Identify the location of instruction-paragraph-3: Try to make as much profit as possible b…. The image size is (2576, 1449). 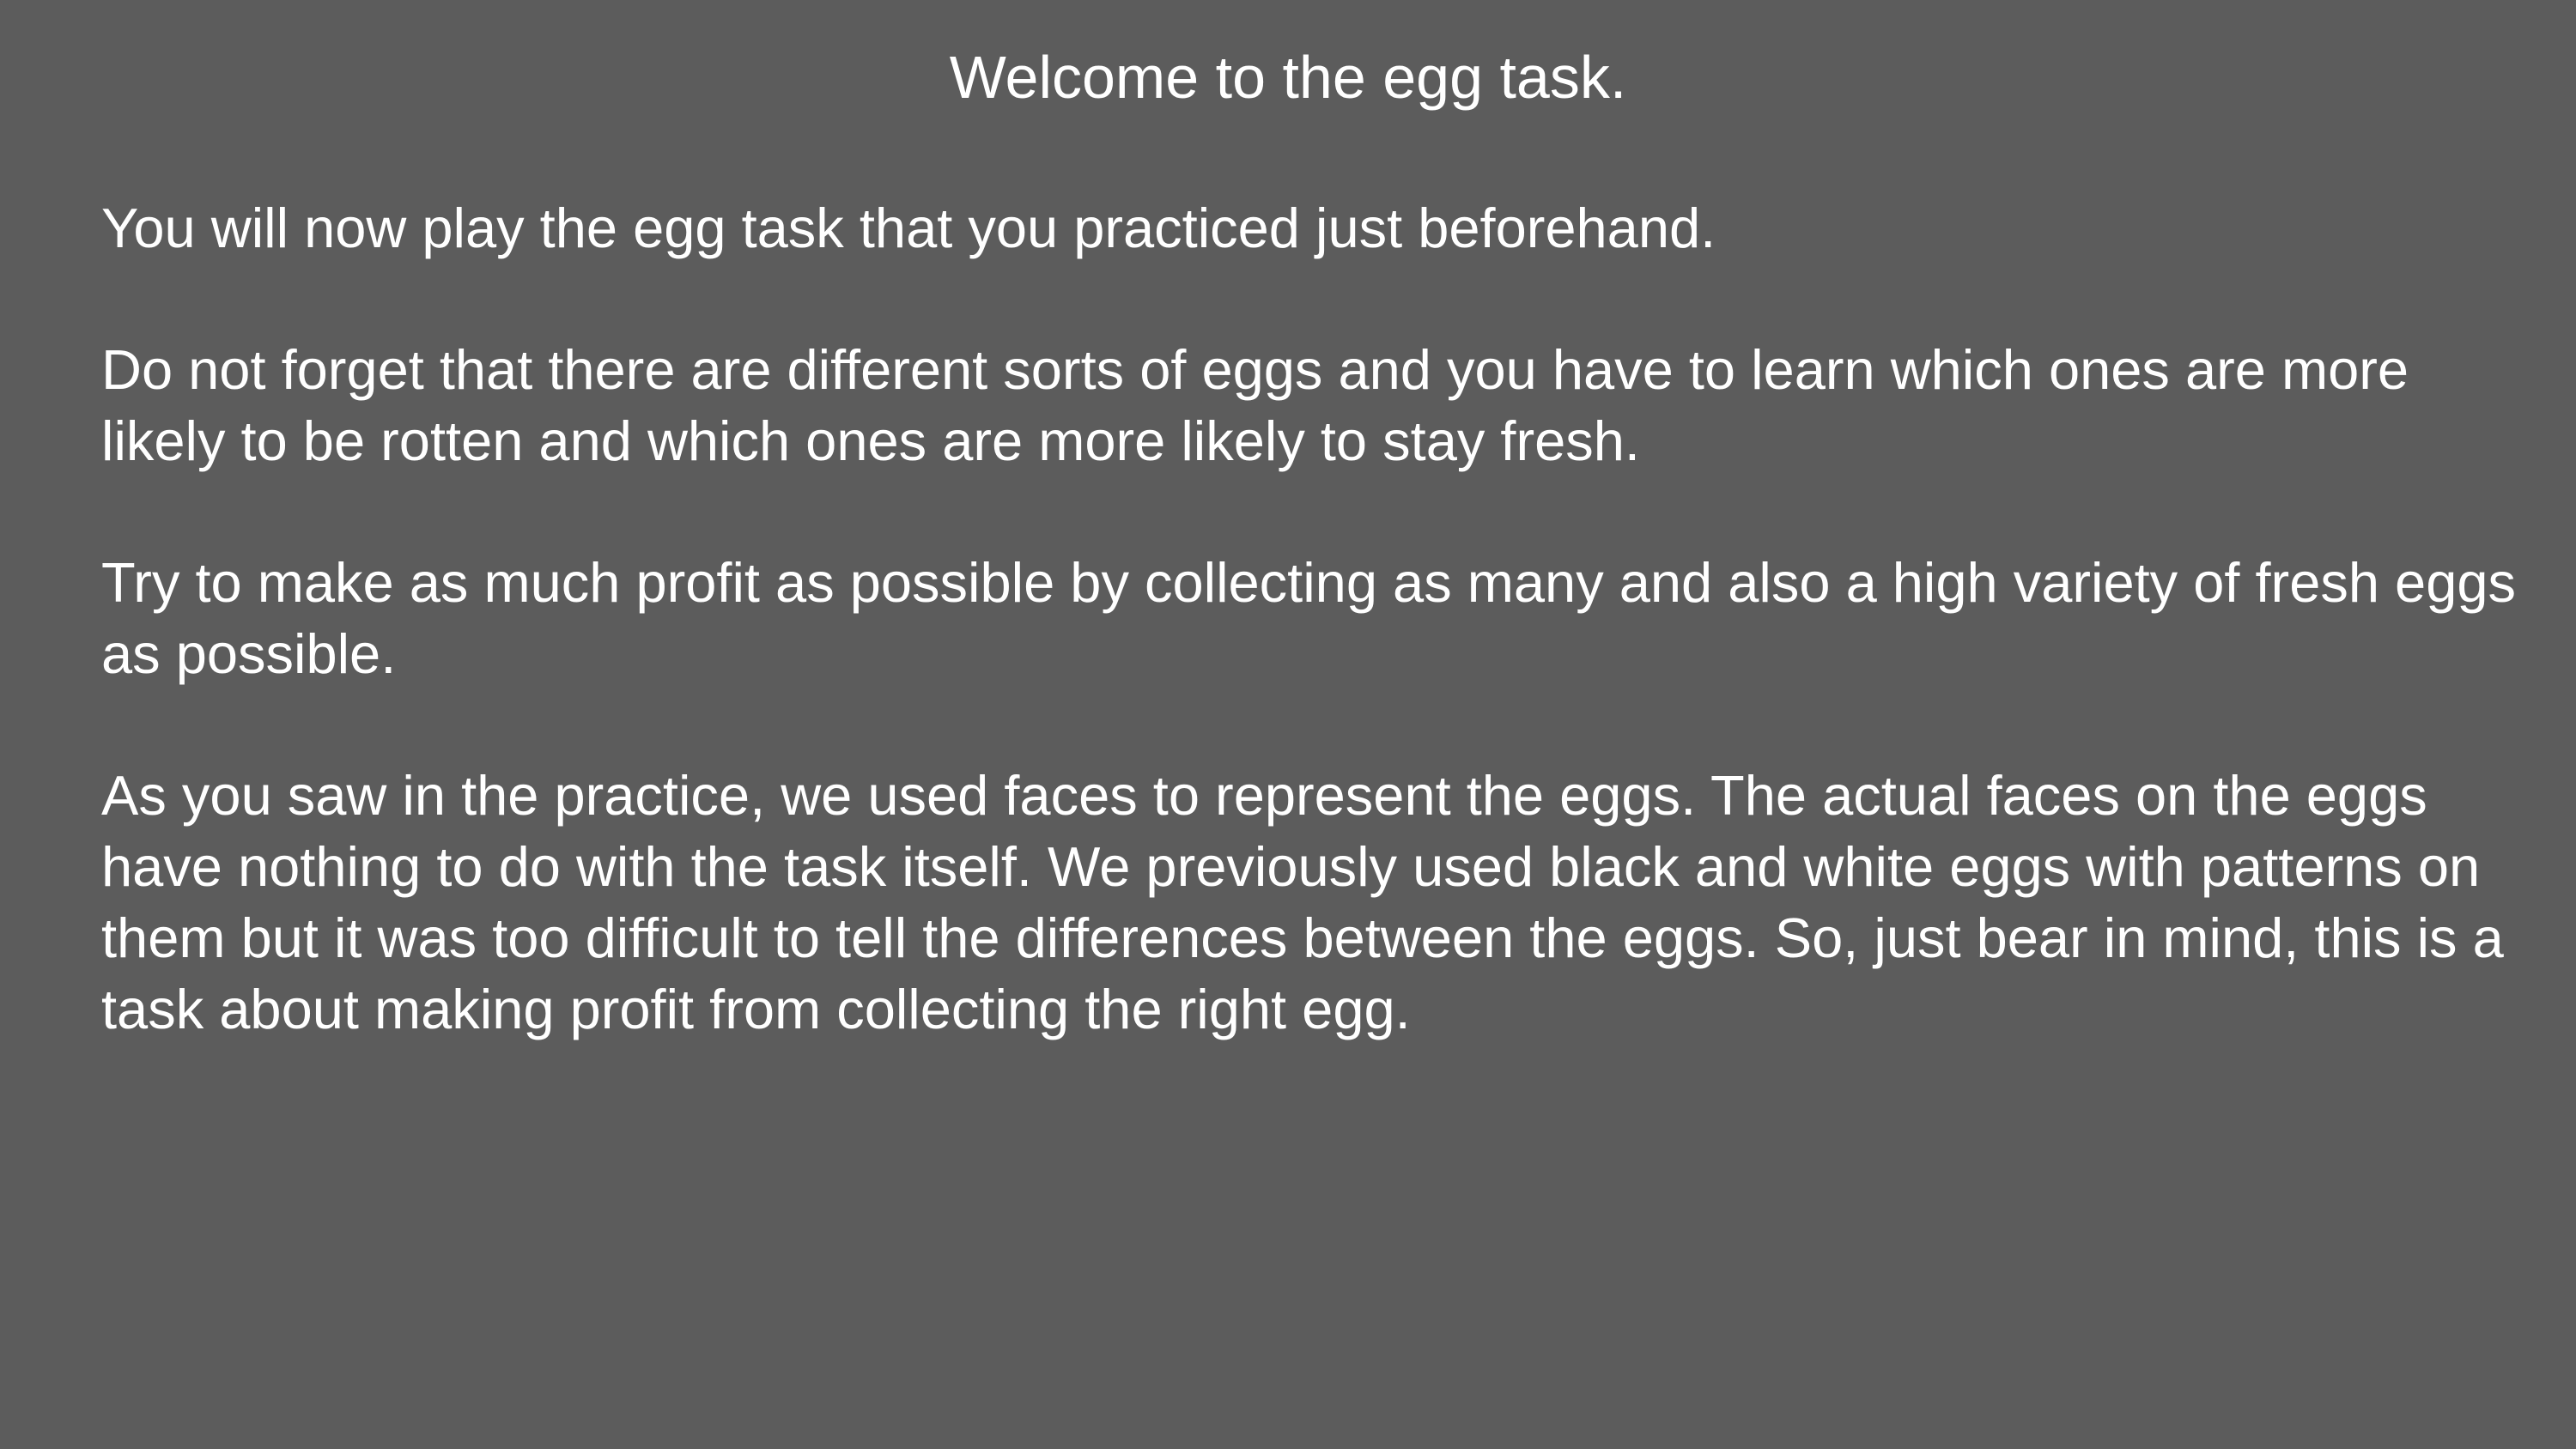
(1309, 618).